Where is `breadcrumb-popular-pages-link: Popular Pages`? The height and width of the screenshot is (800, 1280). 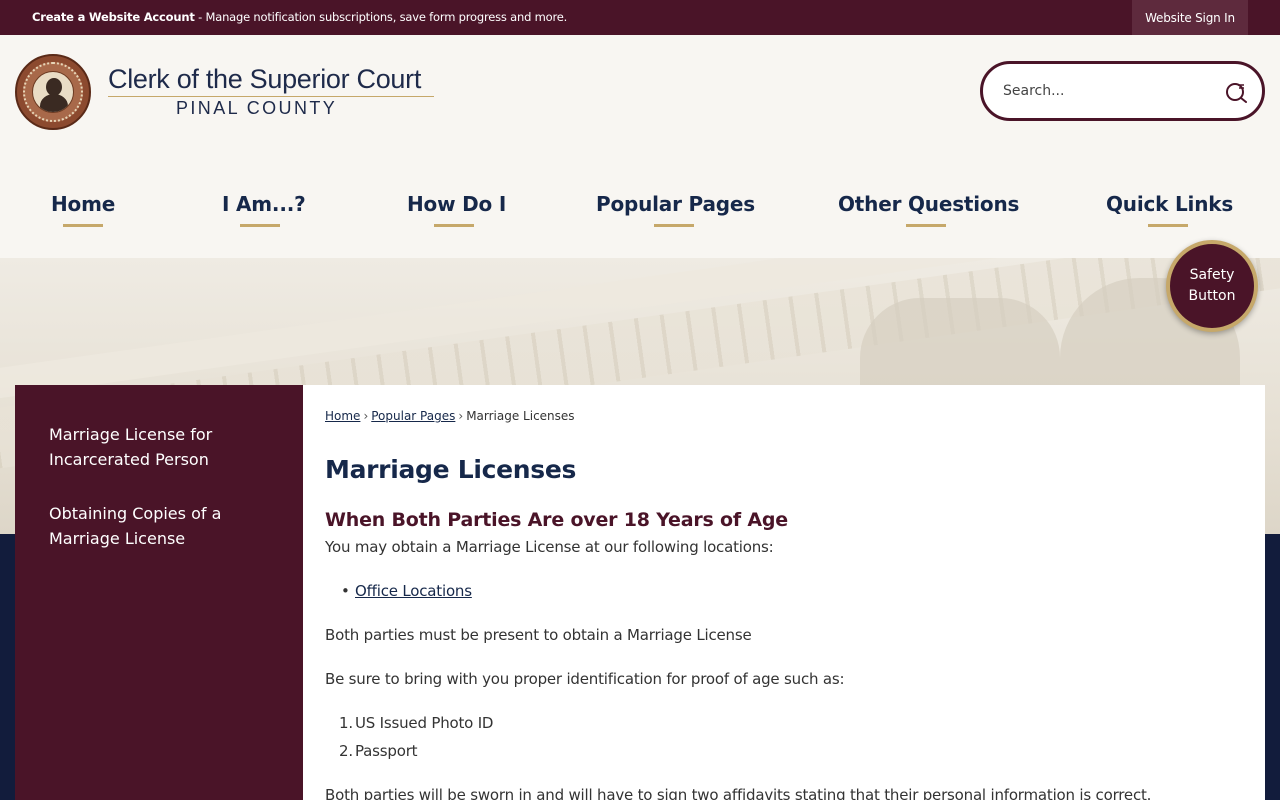
breadcrumb-popular-pages-link: Popular Pages is located at coordinates (413, 416).